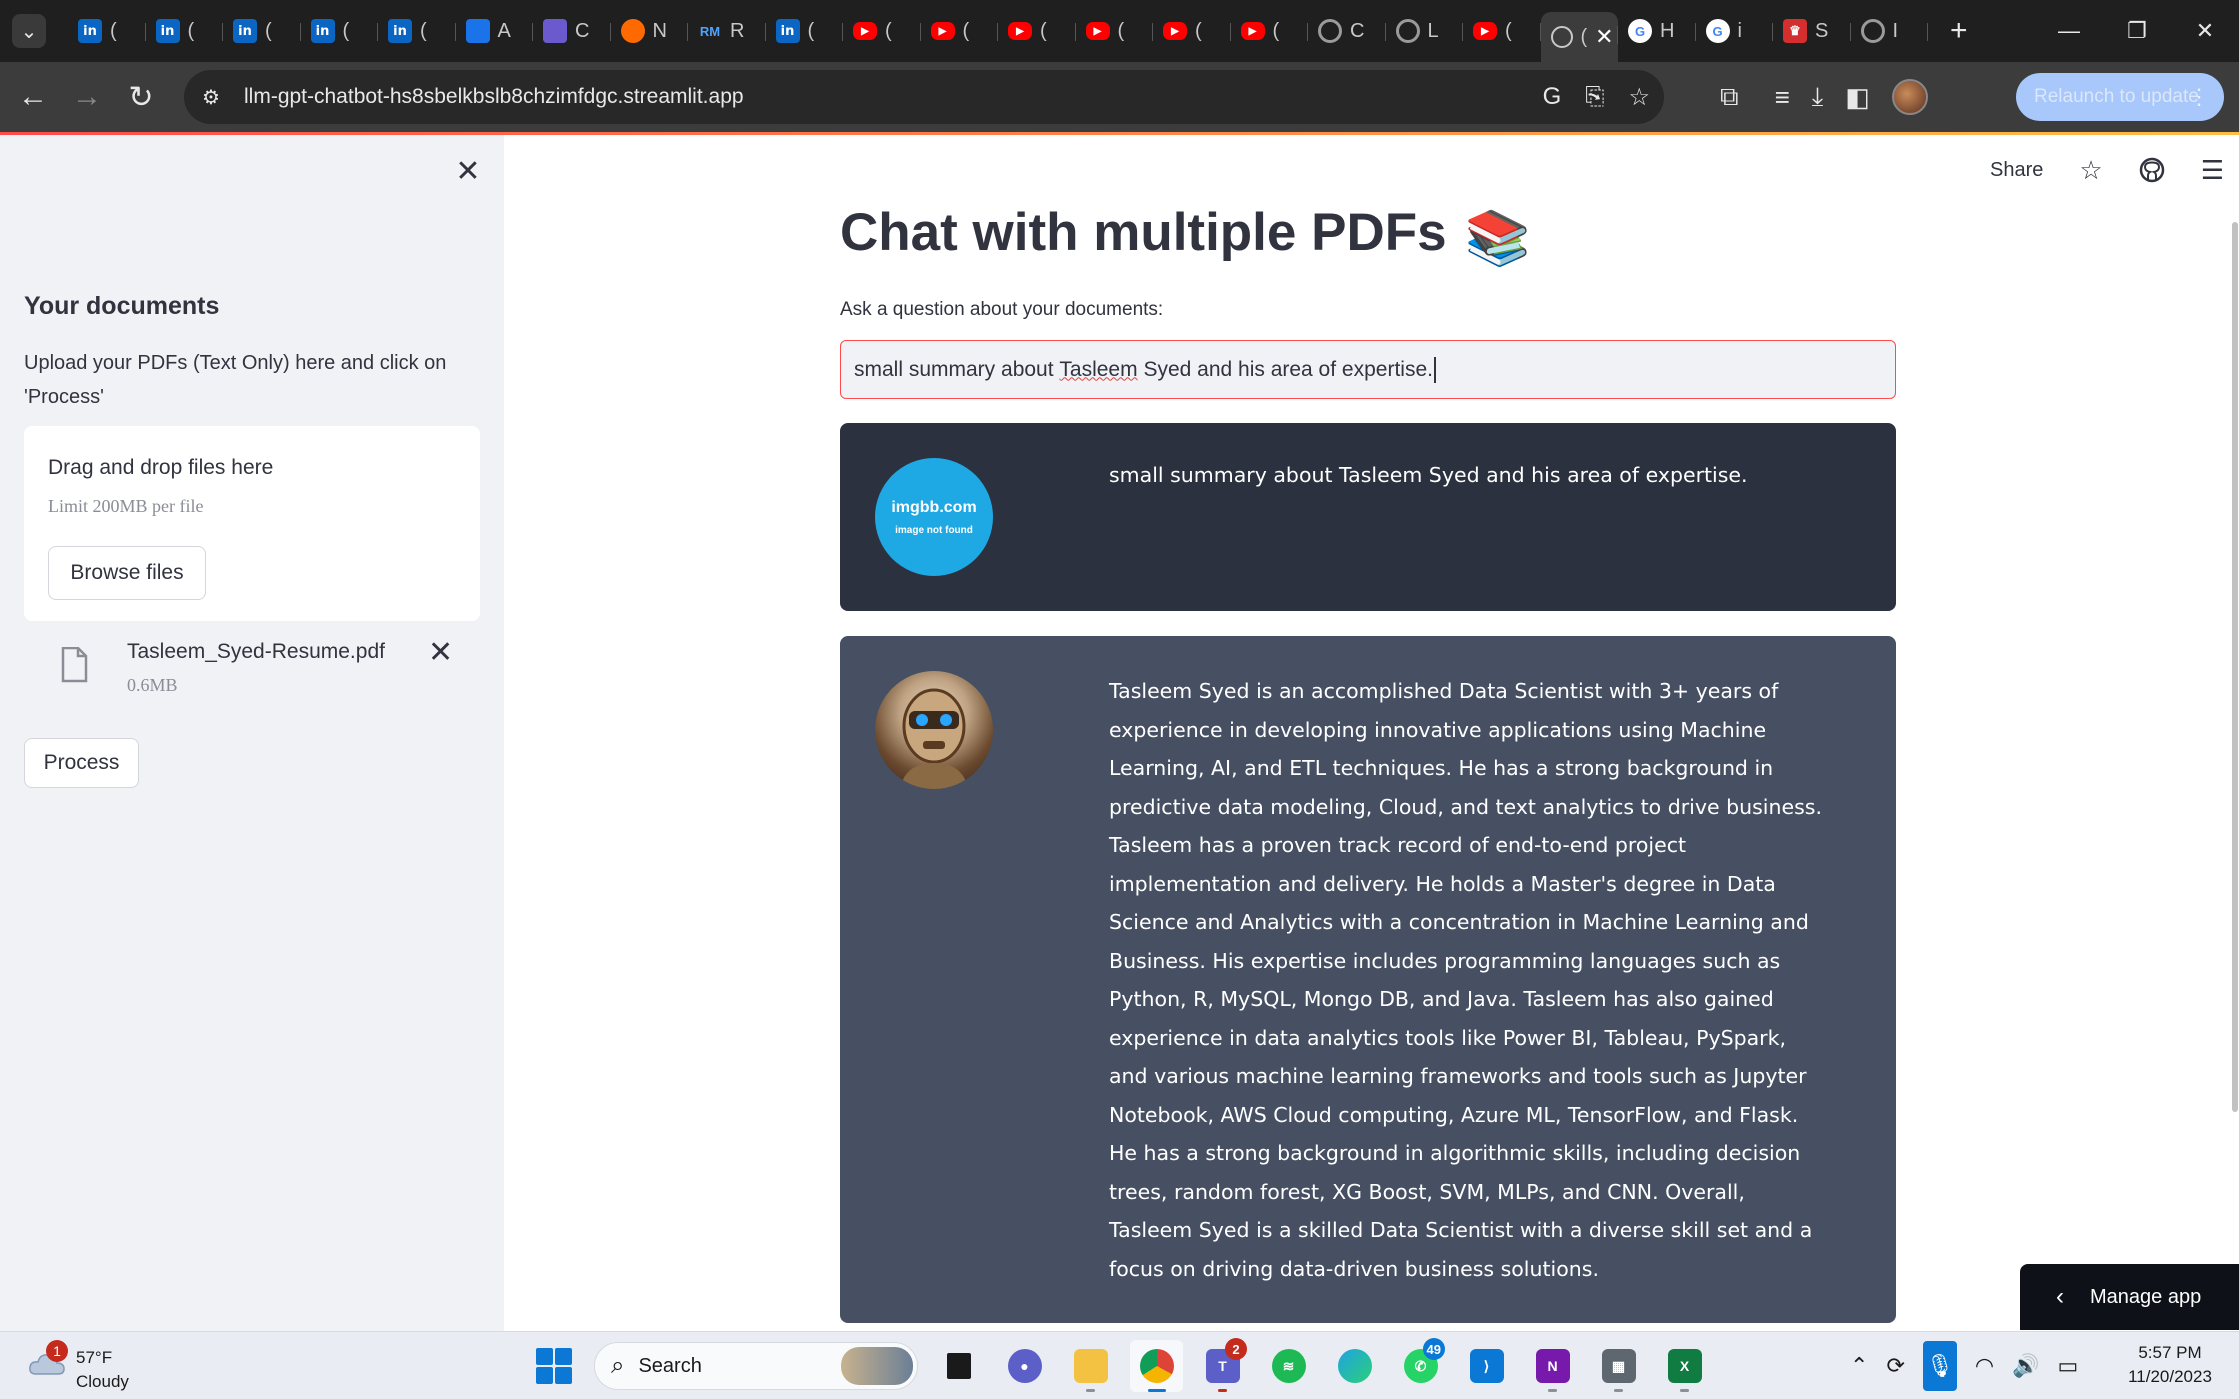 This screenshot has width=2239, height=1399. Describe the element at coordinates (127, 573) in the screenshot. I see `browse-files-button: Browse files` at that location.